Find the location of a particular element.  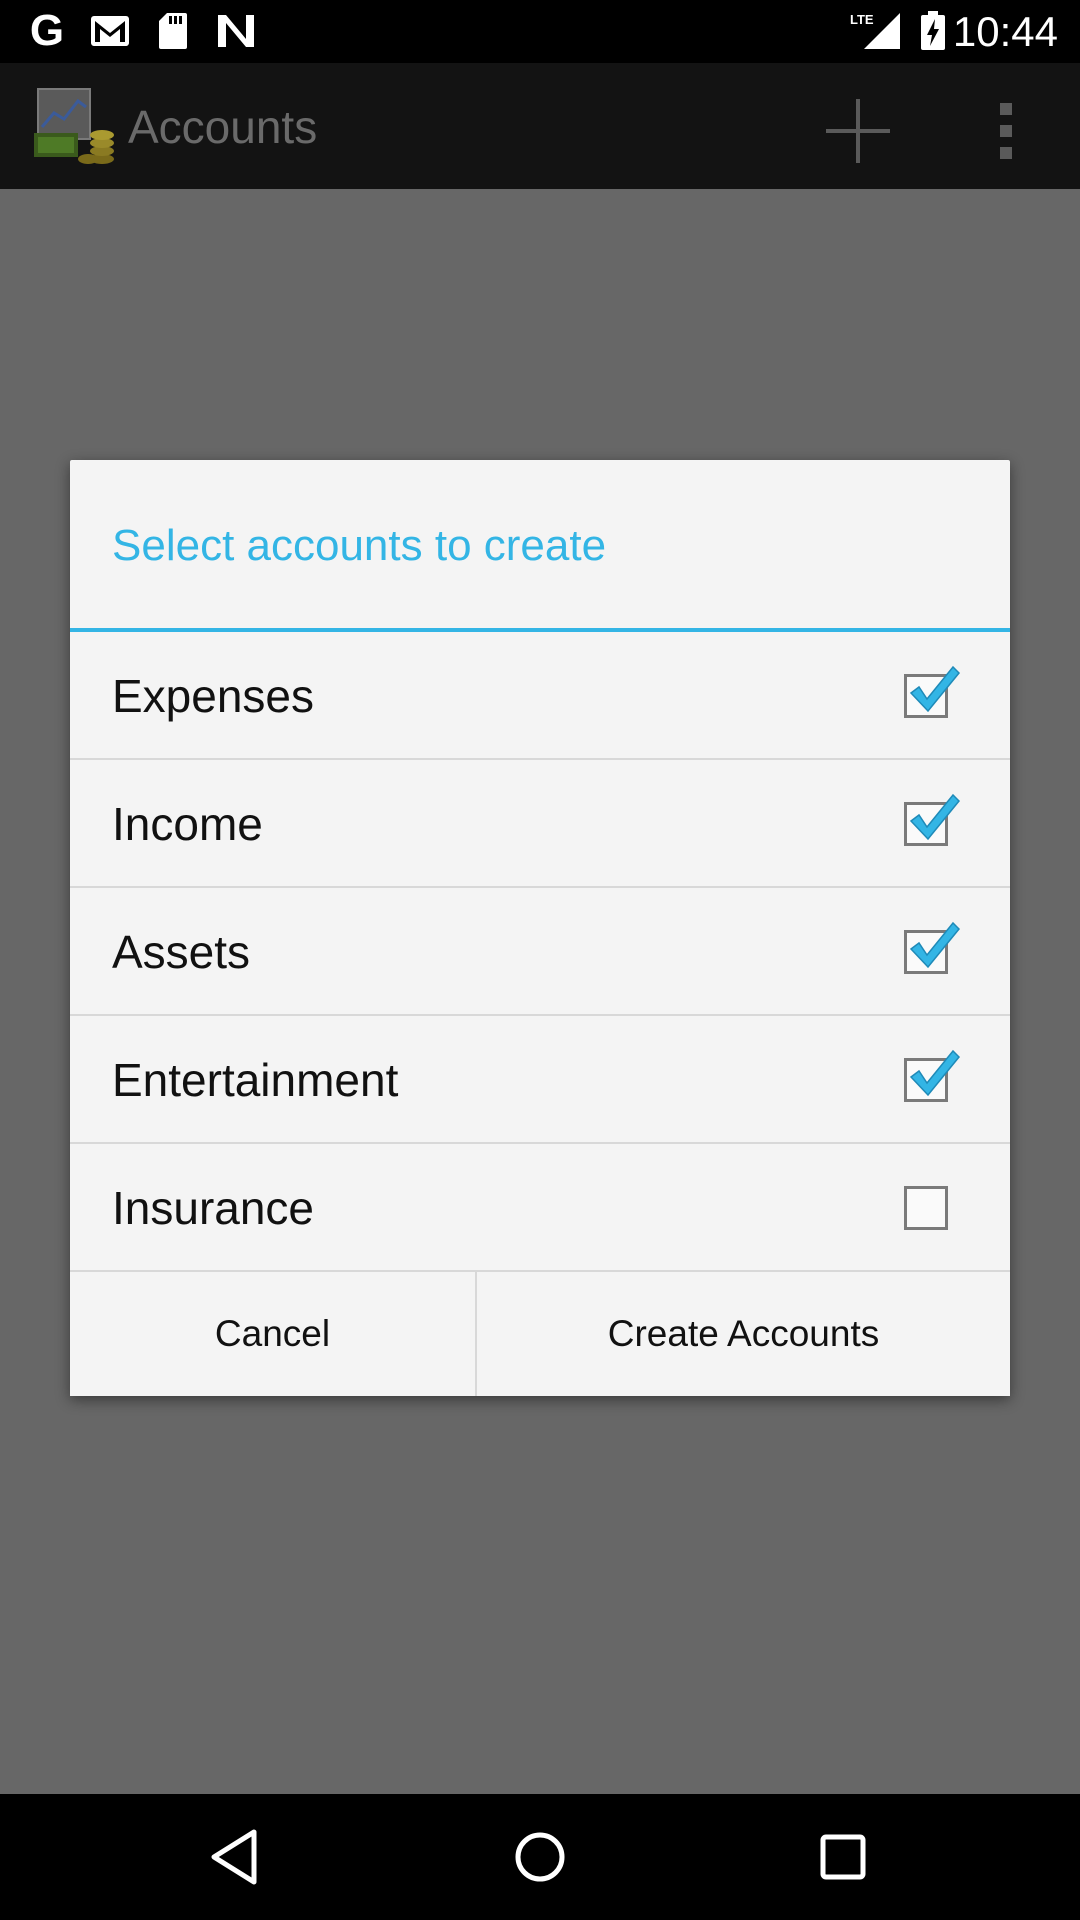

option-label: Insurance is located at coordinates (213, 1208).